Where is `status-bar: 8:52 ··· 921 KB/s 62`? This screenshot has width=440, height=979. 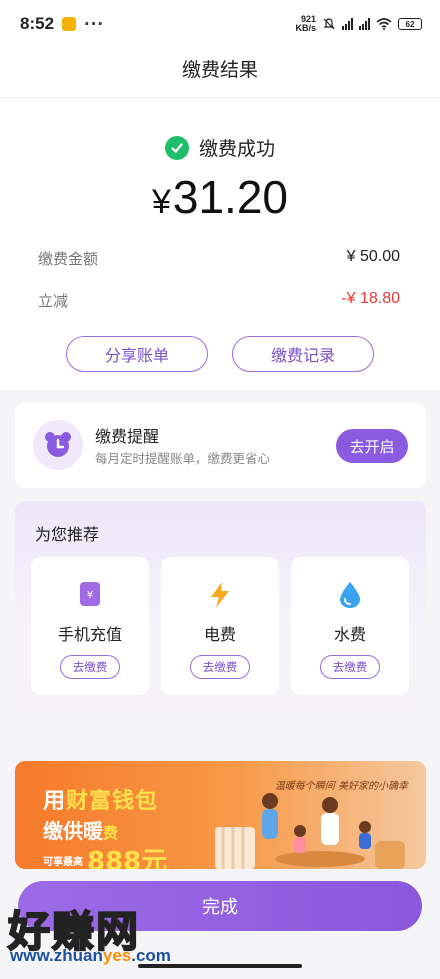
status-bar: 8:52 ··· 921 KB/s 62 is located at coordinates (220, 24).